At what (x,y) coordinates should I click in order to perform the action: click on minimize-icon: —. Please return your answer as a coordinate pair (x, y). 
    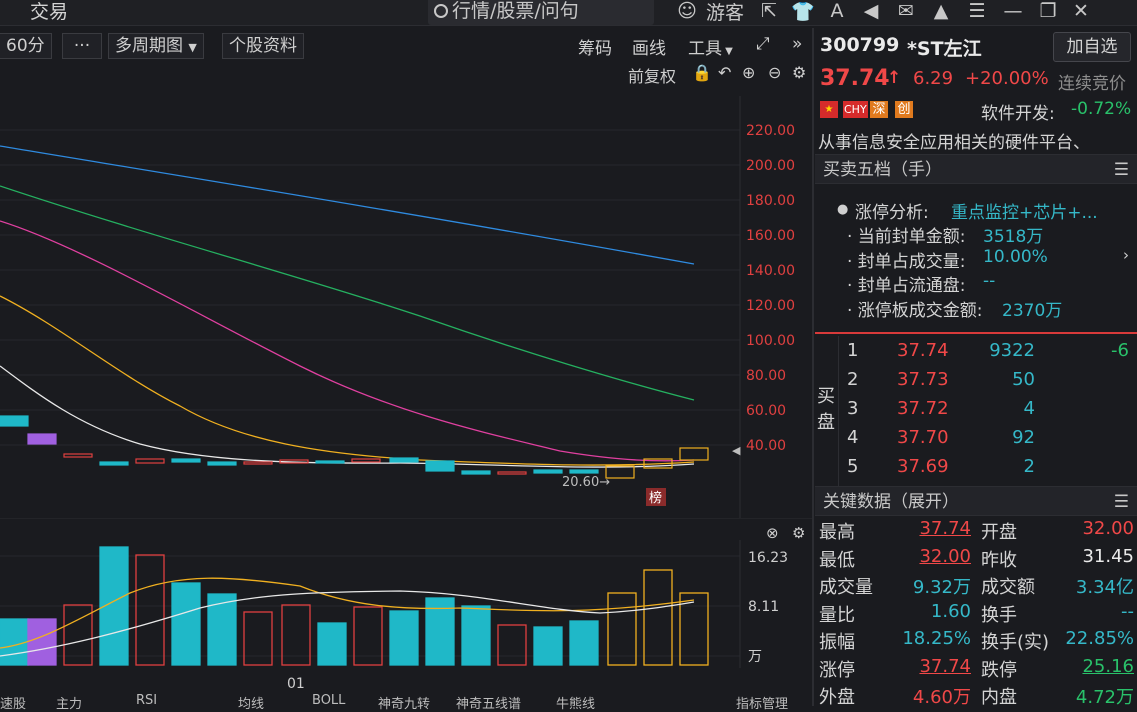
    Looking at the image, I should click on (1013, 11).